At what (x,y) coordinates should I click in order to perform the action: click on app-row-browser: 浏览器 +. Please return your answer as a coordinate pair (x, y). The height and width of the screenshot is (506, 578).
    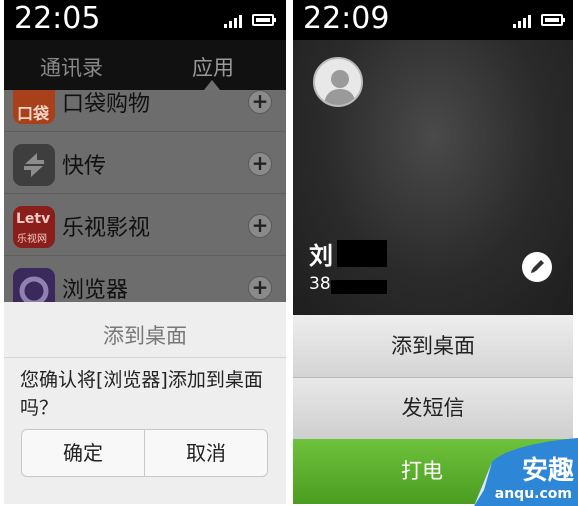
    Looking at the image, I should click on (145, 279).